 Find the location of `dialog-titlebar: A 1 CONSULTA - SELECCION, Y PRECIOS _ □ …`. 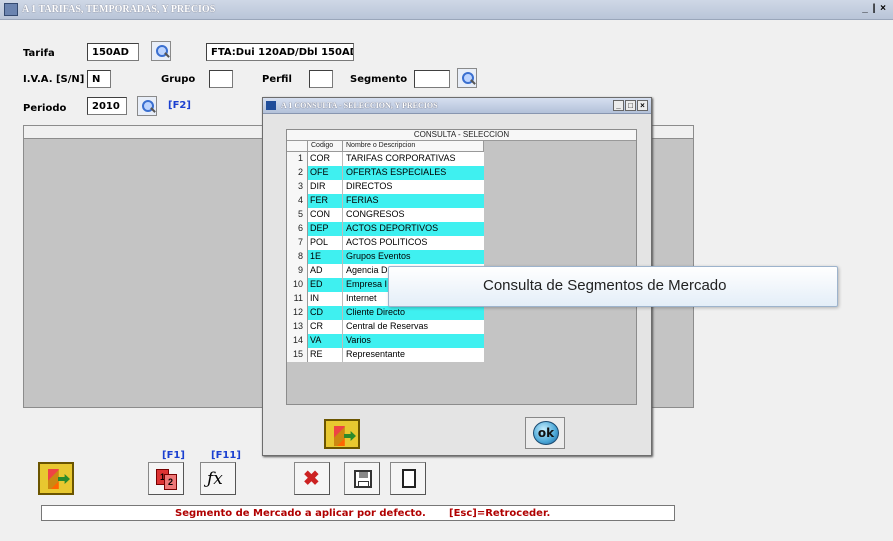

dialog-titlebar: A 1 CONSULTA - SELECCION, Y PRECIOS _ □ … is located at coordinates (457, 106).